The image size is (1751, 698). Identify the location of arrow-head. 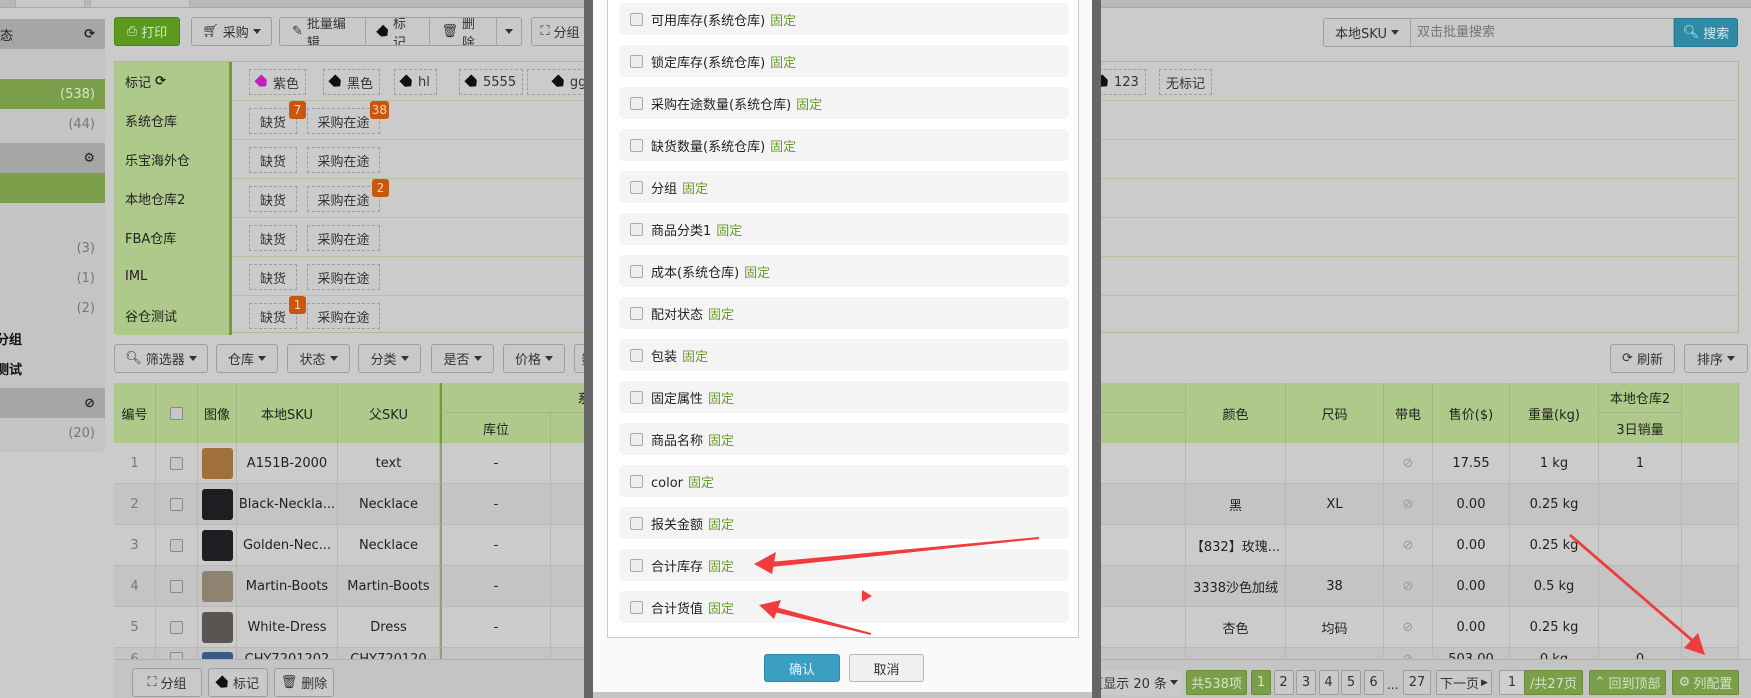
(765, 563).